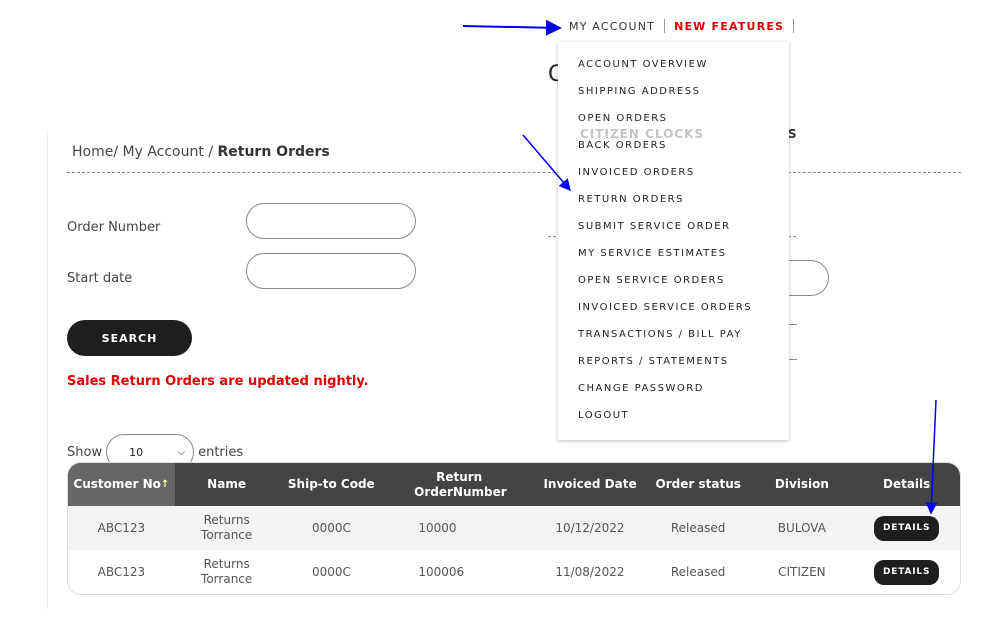  I want to click on arrow-to-return-orders, so click(546, 163).